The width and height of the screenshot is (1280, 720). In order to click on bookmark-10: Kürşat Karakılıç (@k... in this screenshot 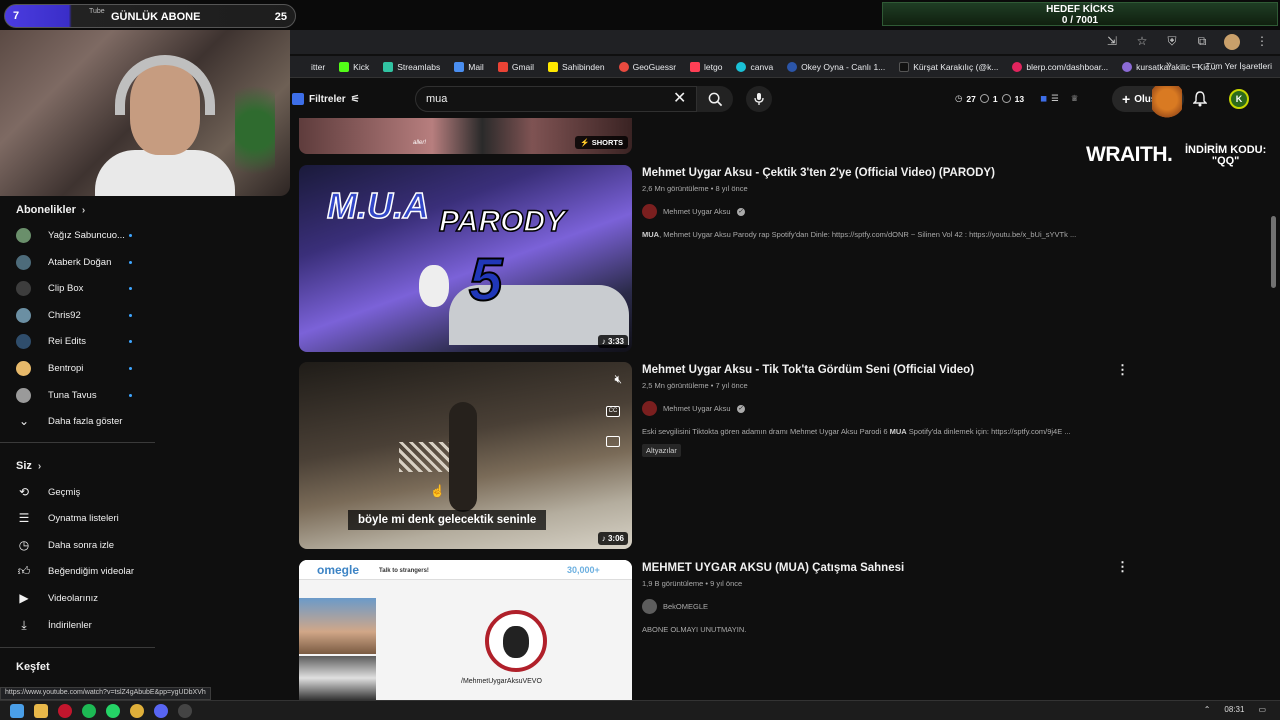, I will do `click(948, 66)`.